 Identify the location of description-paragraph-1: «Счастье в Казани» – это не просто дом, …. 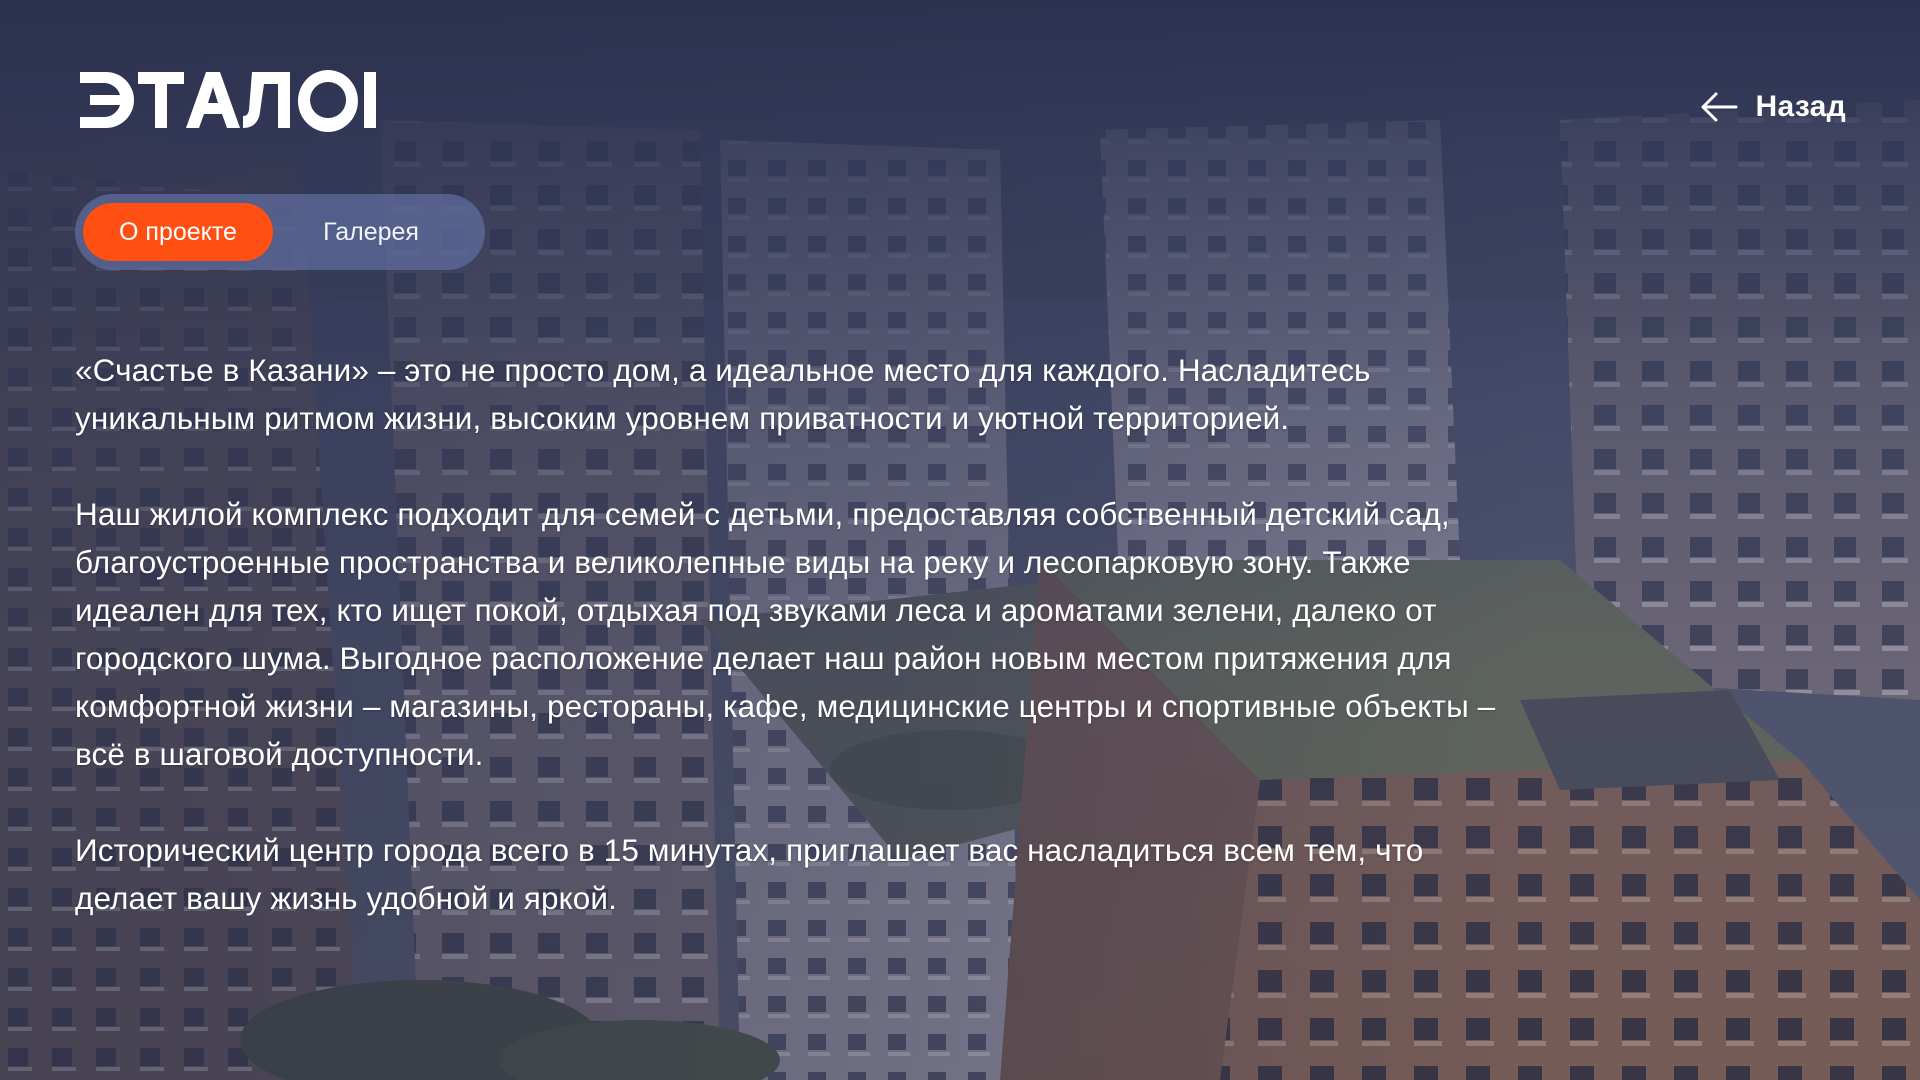
(723, 394).